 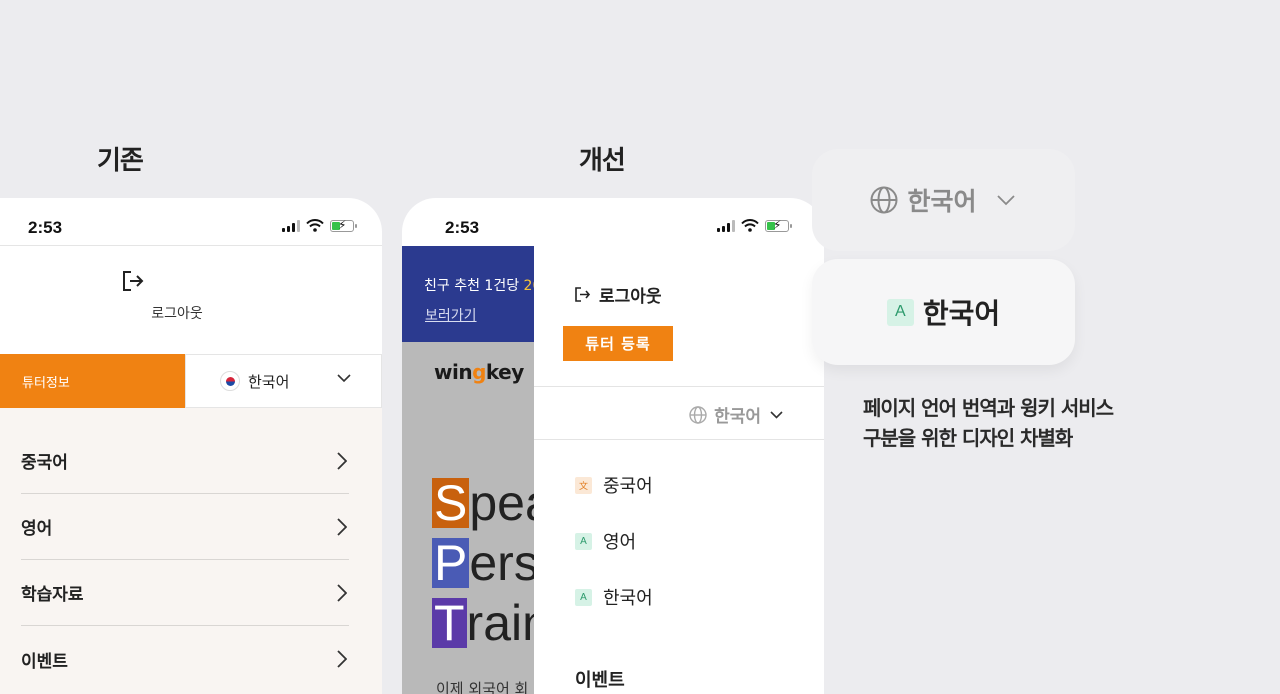 I want to click on logout-button: 로그아웃, so click(x=618, y=294).